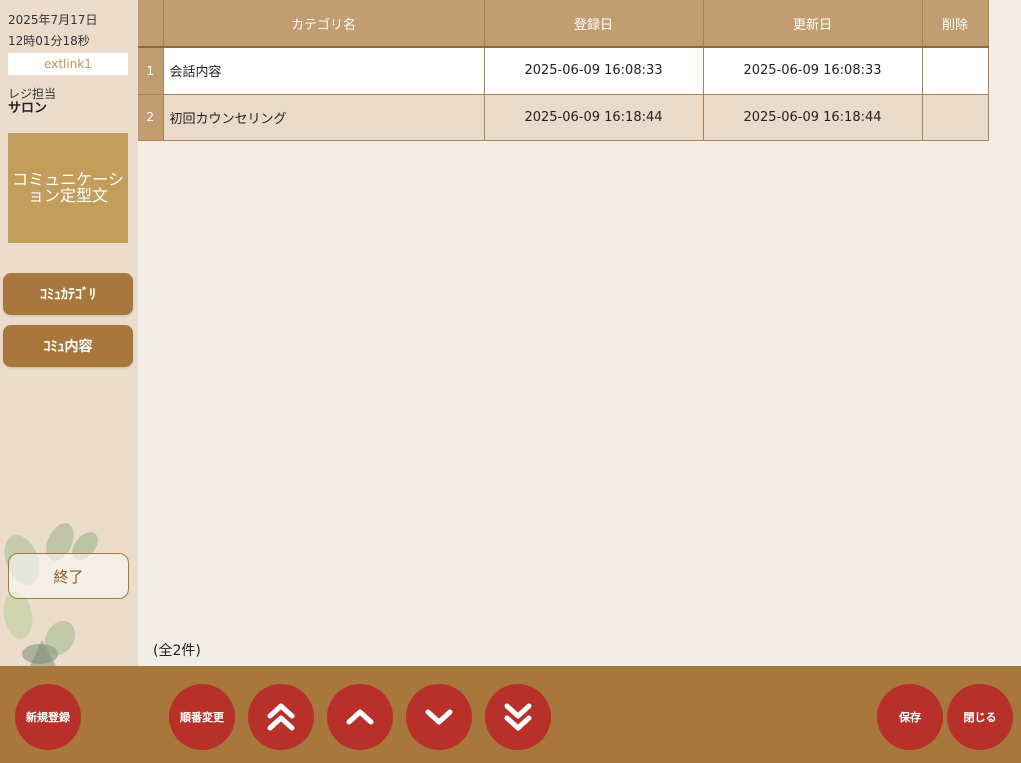 The height and width of the screenshot is (763, 1021). I want to click on new-register-button: 新規登録, so click(48, 717).